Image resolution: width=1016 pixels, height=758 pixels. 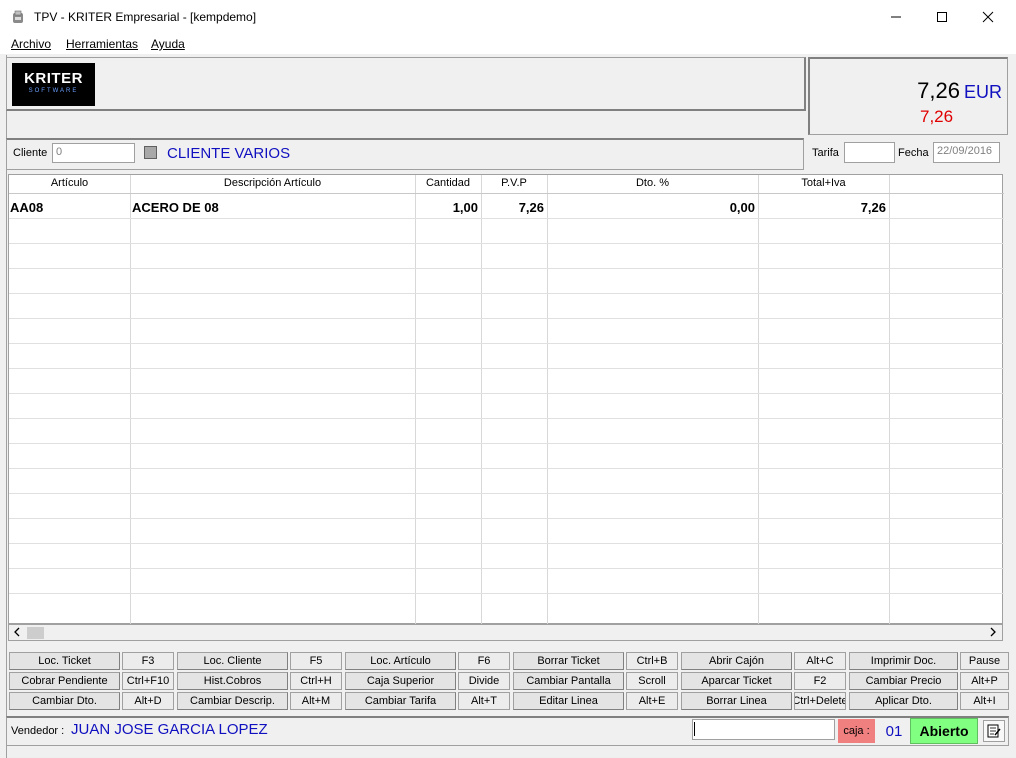 I want to click on header-panel, so click(x=406, y=84).